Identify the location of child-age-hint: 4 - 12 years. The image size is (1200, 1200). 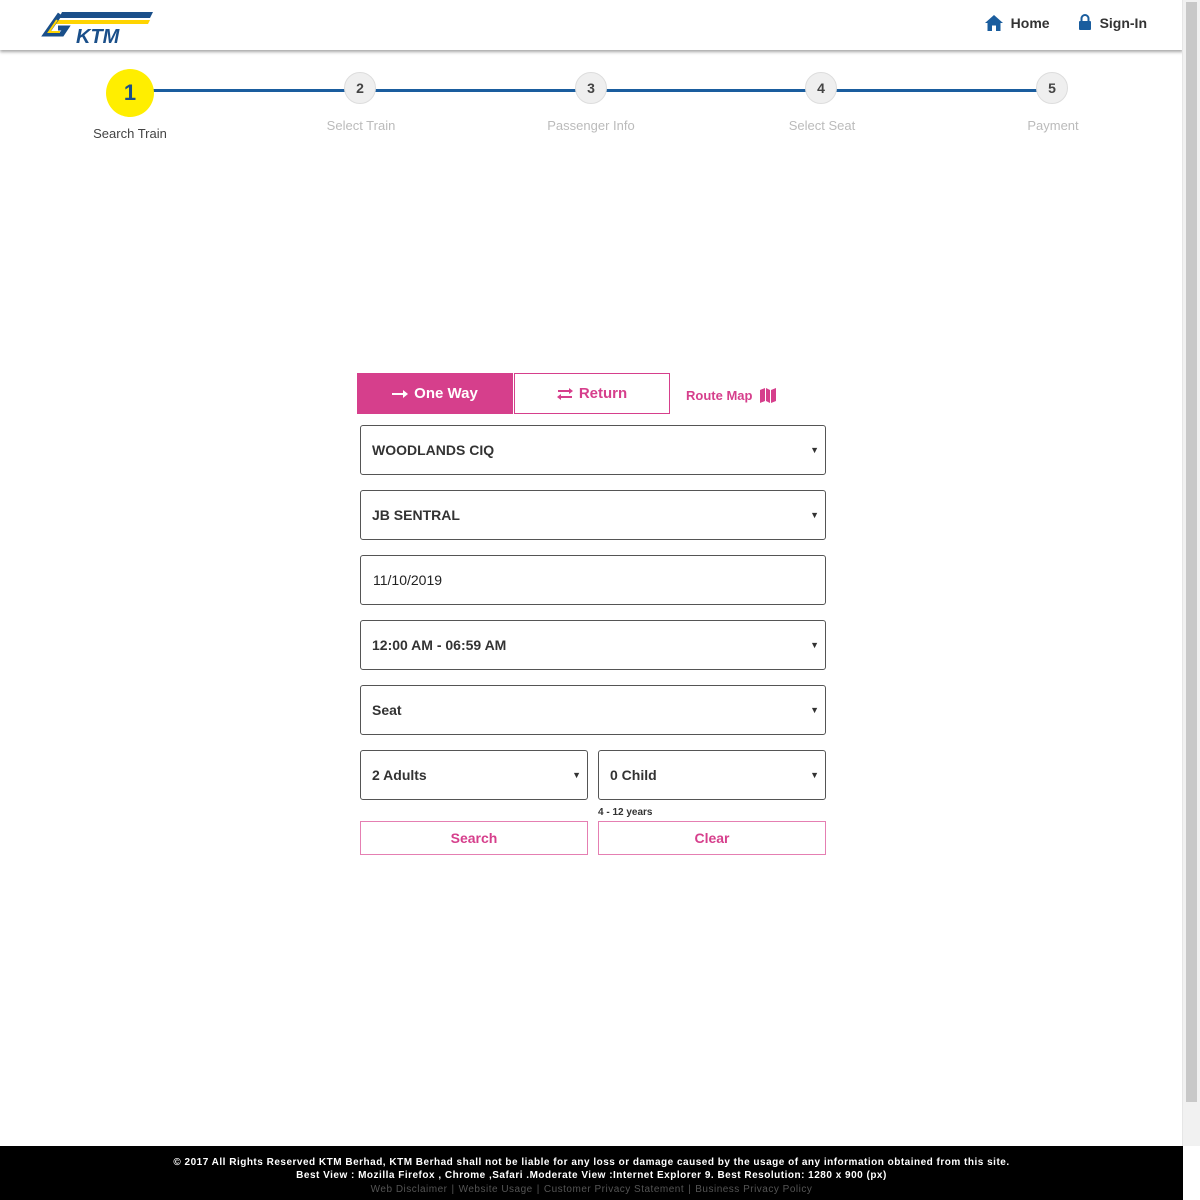
(625, 812).